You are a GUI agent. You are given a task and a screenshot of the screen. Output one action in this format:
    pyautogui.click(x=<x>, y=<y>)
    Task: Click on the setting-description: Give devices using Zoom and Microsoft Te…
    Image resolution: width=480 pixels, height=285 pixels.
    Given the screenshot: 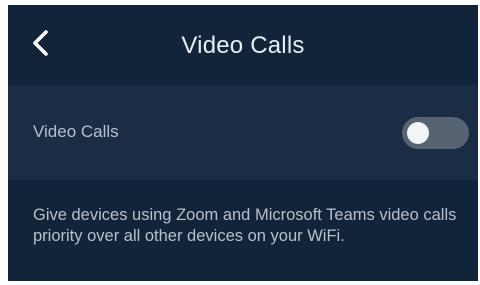 What is the action you would take?
    pyautogui.click(x=245, y=225)
    